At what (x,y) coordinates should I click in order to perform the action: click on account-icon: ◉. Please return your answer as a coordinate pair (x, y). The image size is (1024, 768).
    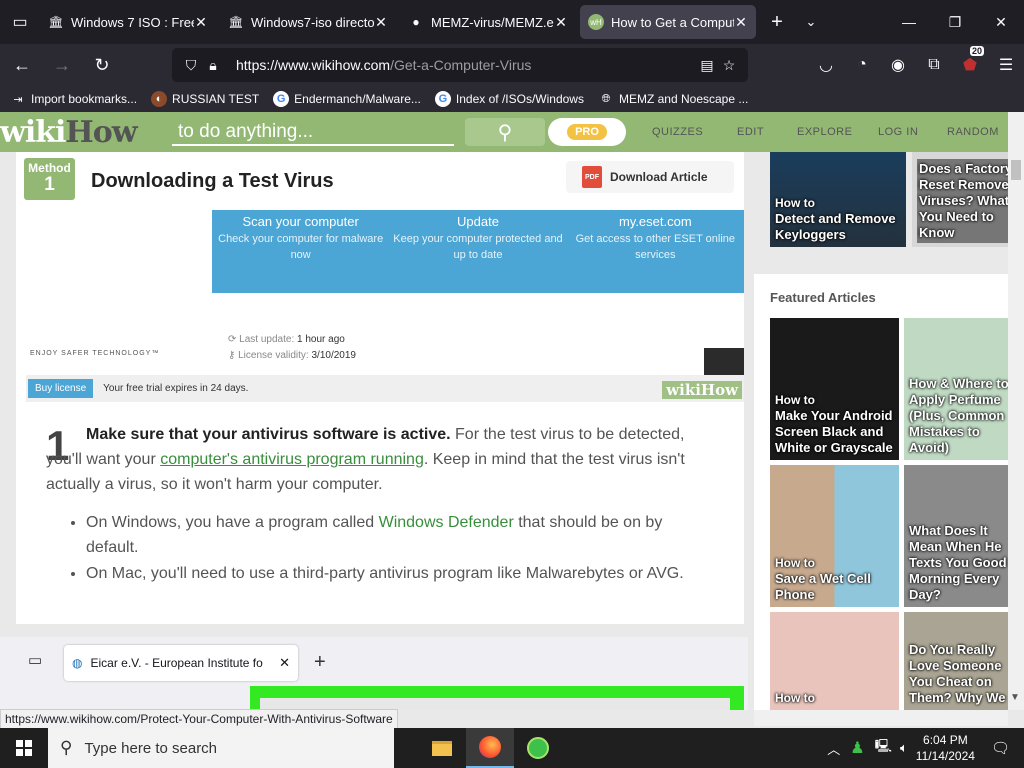
    Looking at the image, I should click on (898, 65).